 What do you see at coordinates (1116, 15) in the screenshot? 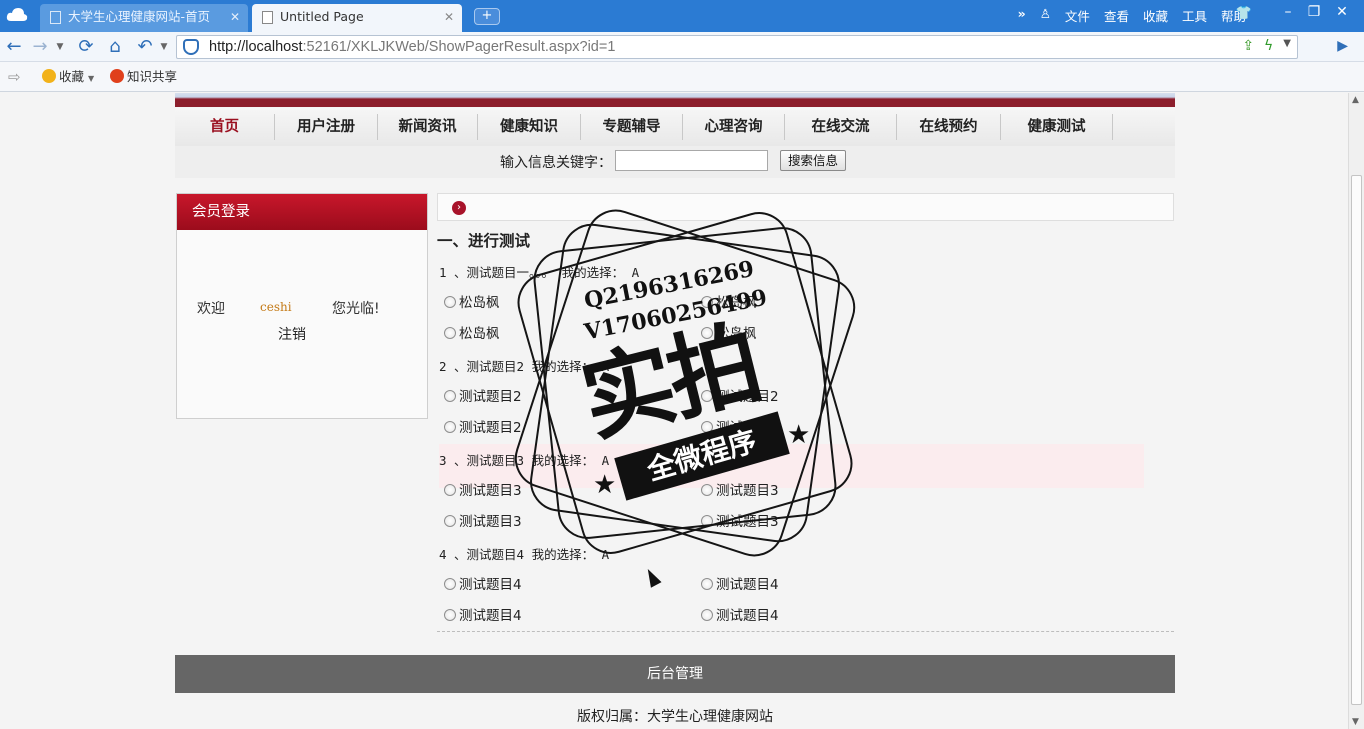
I see `menu-view: 查看` at bounding box center [1116, 15].